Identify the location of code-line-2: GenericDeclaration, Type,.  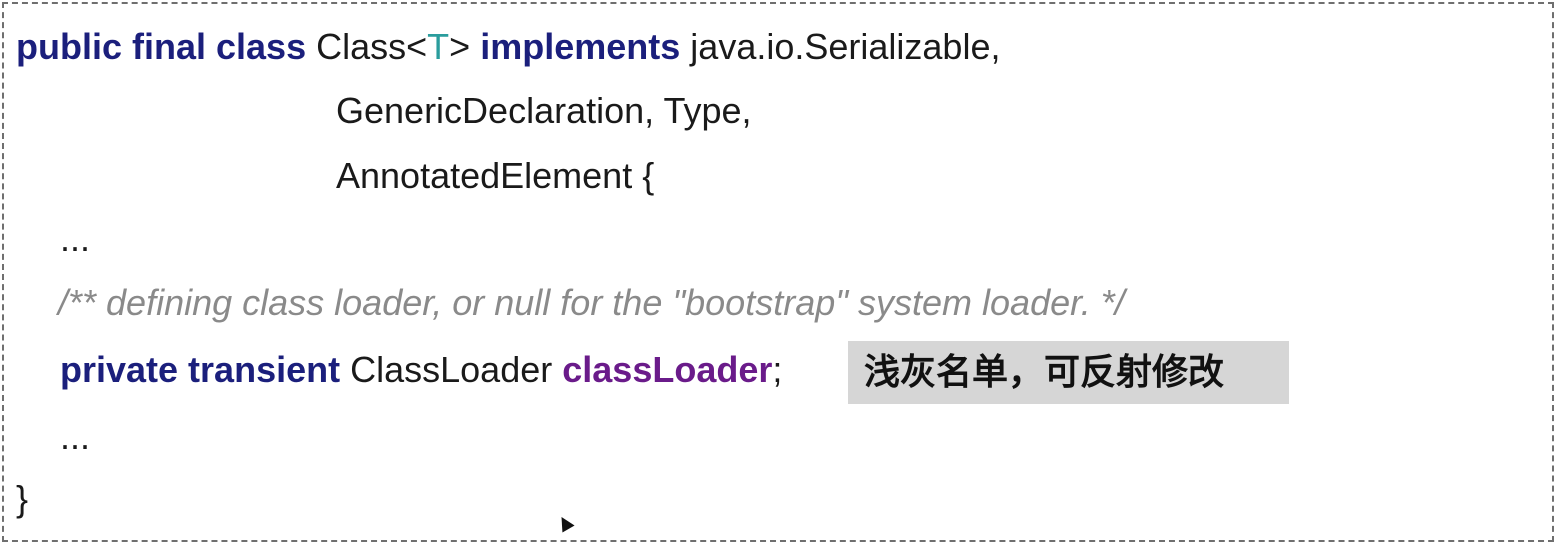
(544, 111).